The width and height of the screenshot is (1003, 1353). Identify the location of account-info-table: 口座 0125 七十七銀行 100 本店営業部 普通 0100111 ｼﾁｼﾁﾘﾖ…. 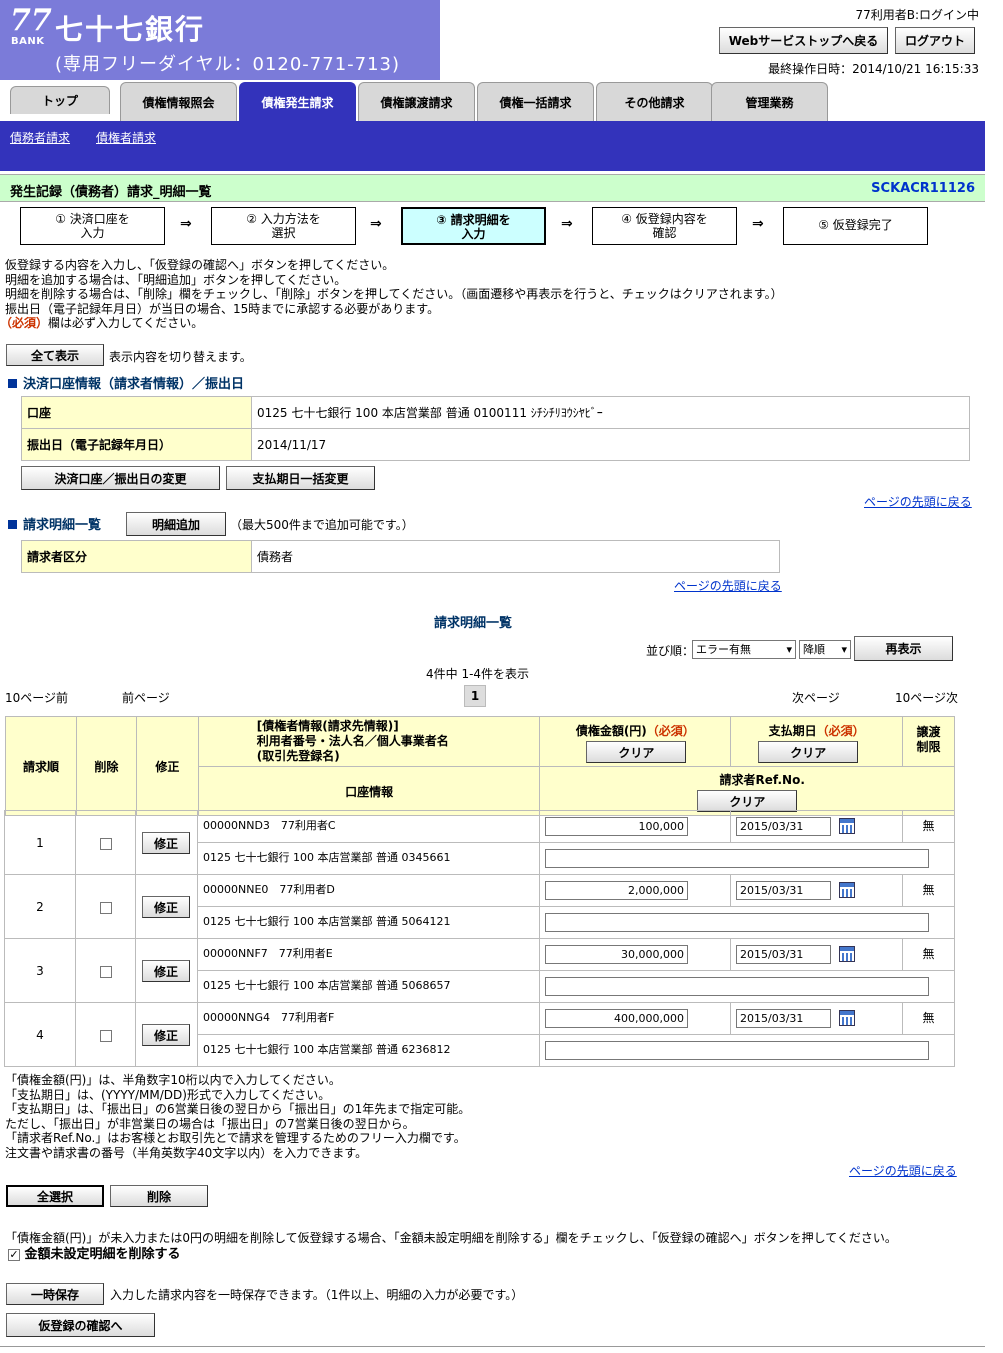
(495, 428).